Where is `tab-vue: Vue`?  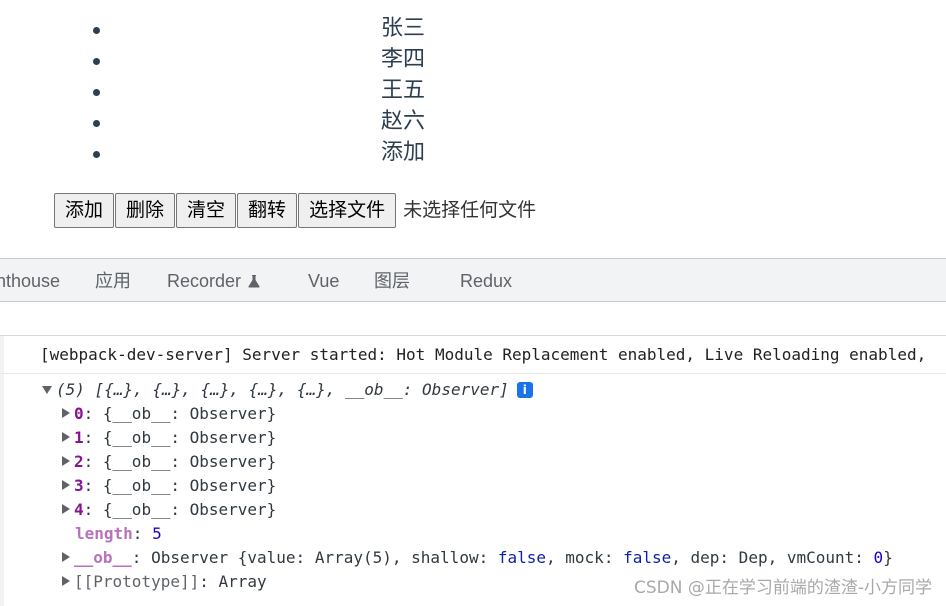 tab-vue: Vue is located at coordinates (323, 281).